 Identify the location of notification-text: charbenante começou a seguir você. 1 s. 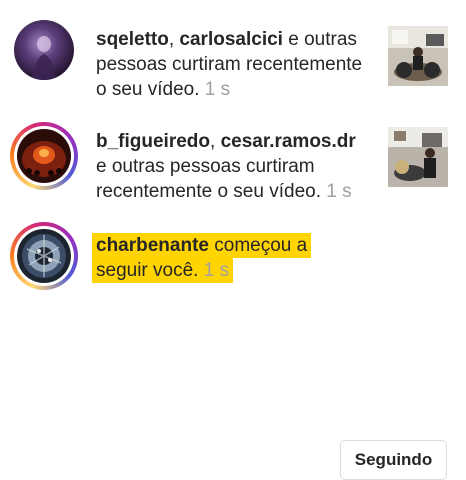
(207, 258).